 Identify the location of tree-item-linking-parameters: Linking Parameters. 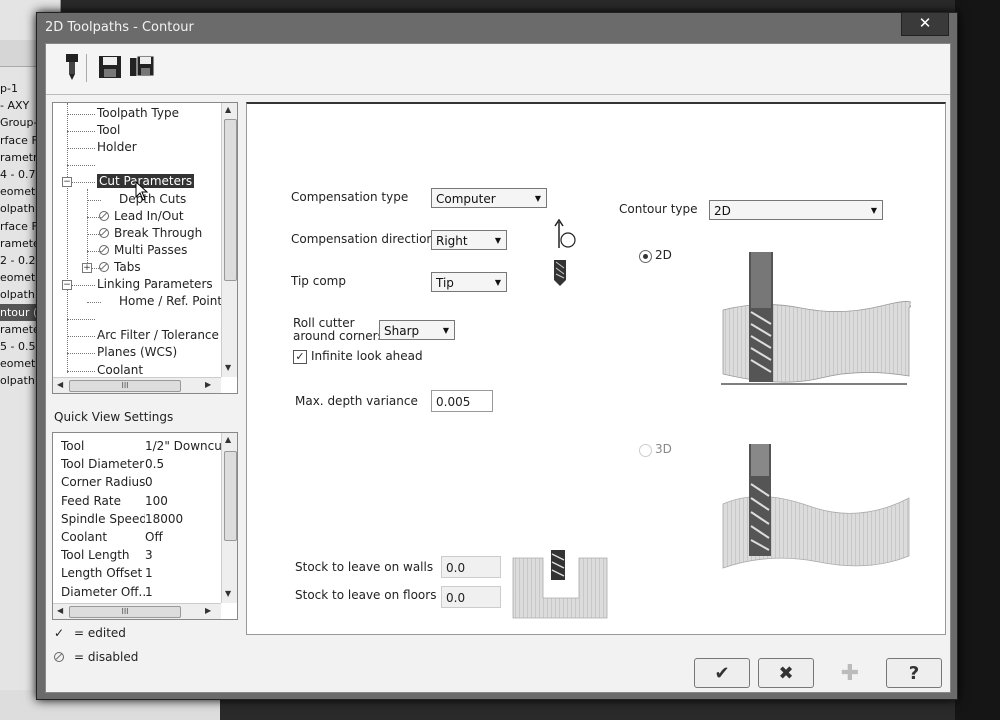
(155, 284).